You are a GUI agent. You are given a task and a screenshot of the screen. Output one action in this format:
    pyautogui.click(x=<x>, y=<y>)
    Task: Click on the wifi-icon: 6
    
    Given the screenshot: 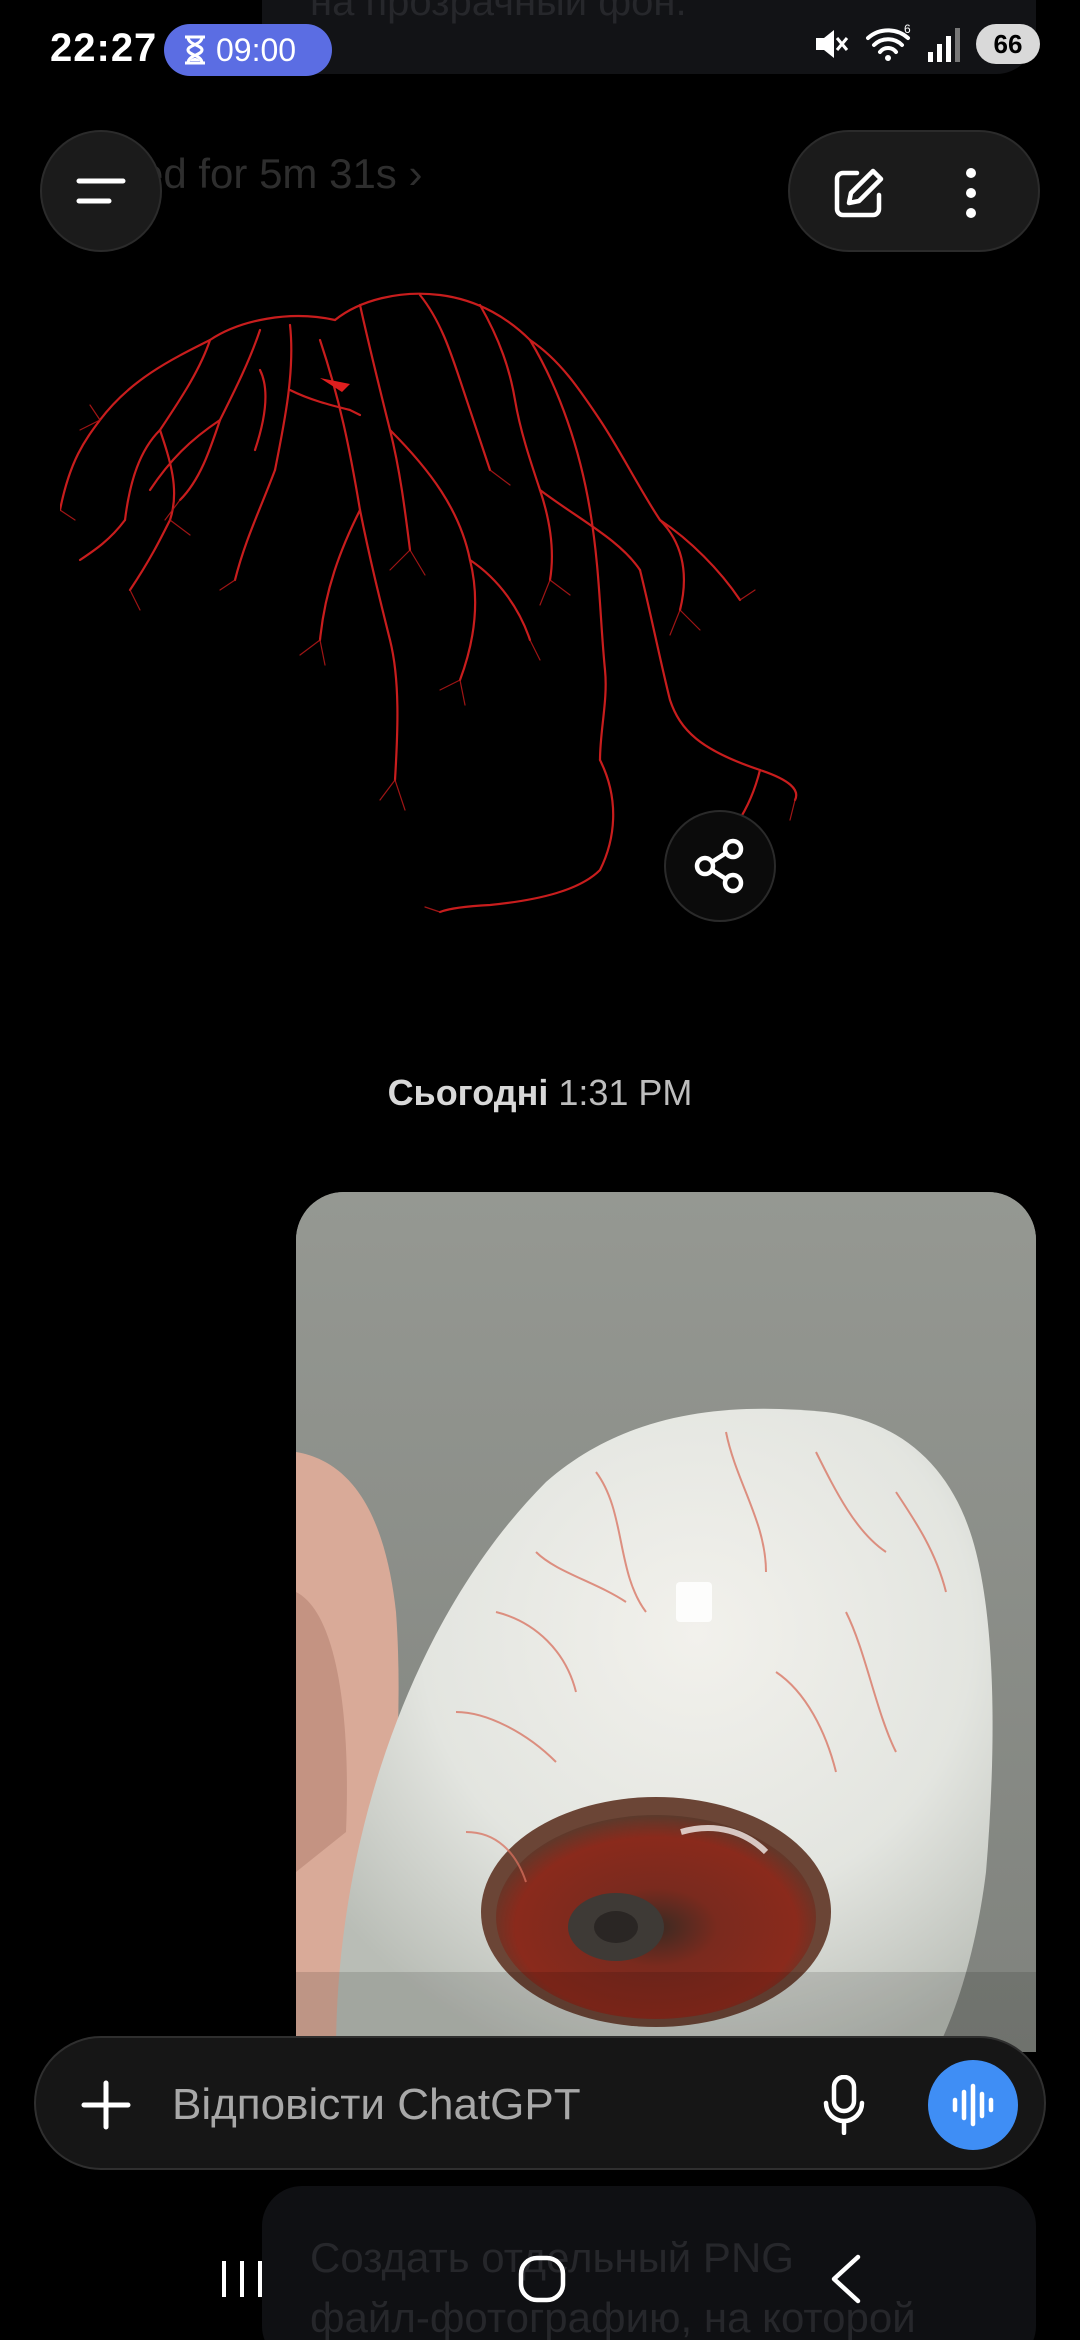 What is the action you would take?
    pyautogui.click(x=888, y=42)
    